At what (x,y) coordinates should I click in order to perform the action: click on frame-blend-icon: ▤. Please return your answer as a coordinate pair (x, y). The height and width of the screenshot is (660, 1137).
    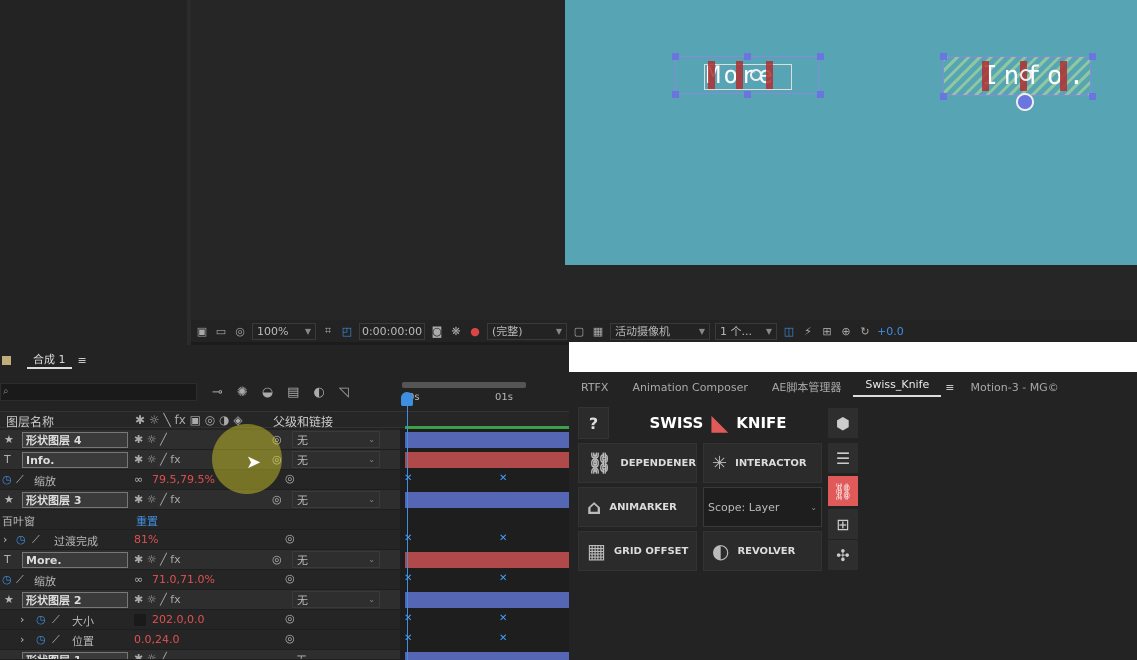
    Looking at the image, I should click on (293, 392).